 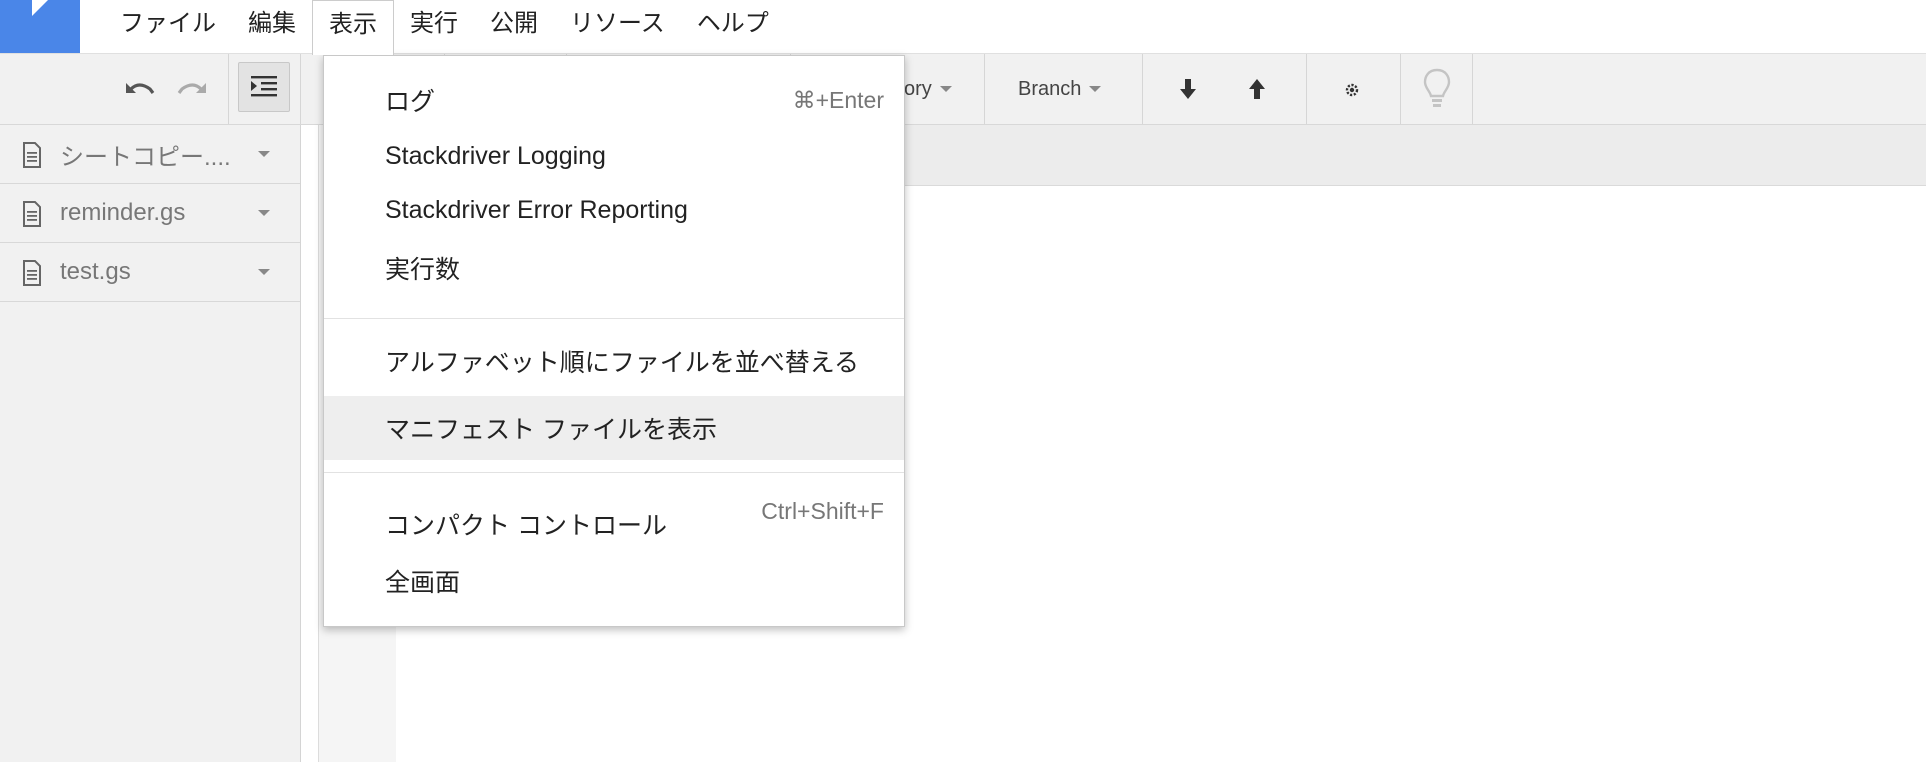 I want to click on history-label: ory, so click(x=918, y=89).